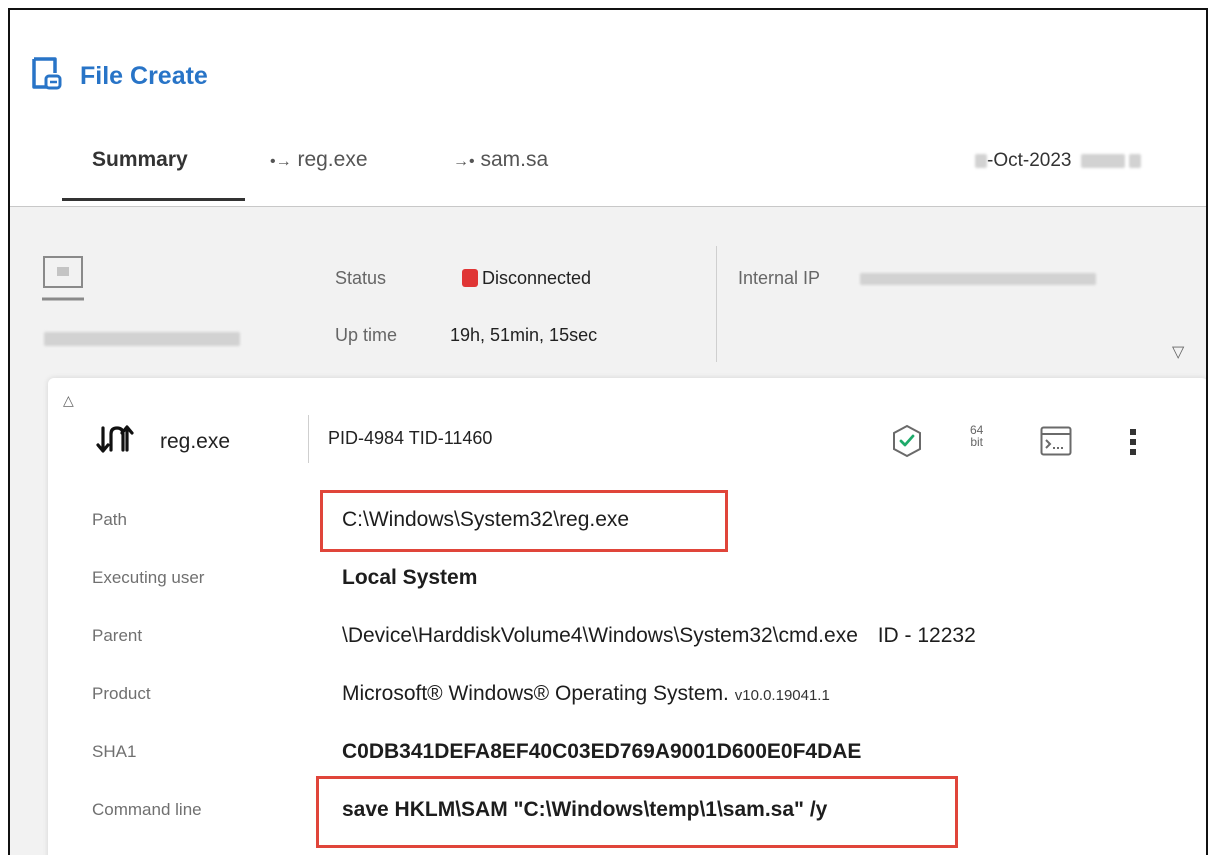 This screenshot has width=1217, height=855. I want to click on redacted-time-tail, so click(1134, 160).